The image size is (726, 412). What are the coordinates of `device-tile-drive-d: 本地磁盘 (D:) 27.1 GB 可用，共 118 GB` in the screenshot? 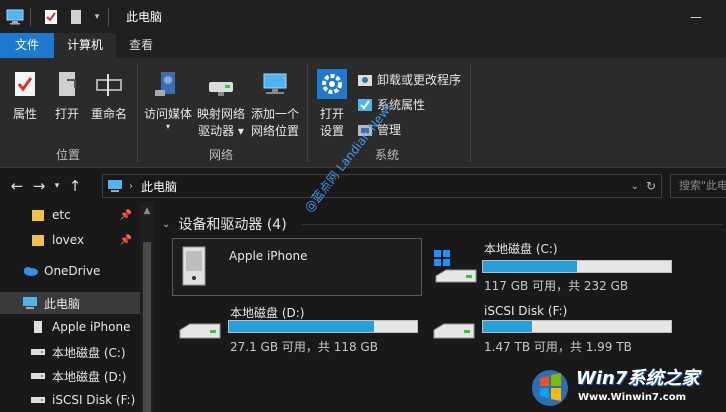 It's located at (301, 332).